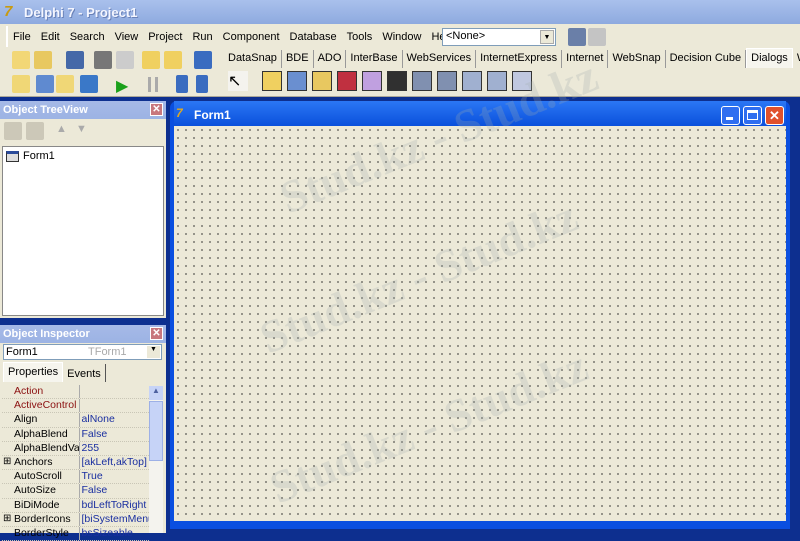  What do you see at coordinates (182, 84) in the screenshot?
I see `trace-into-icon` at bounding box center [182, 84].